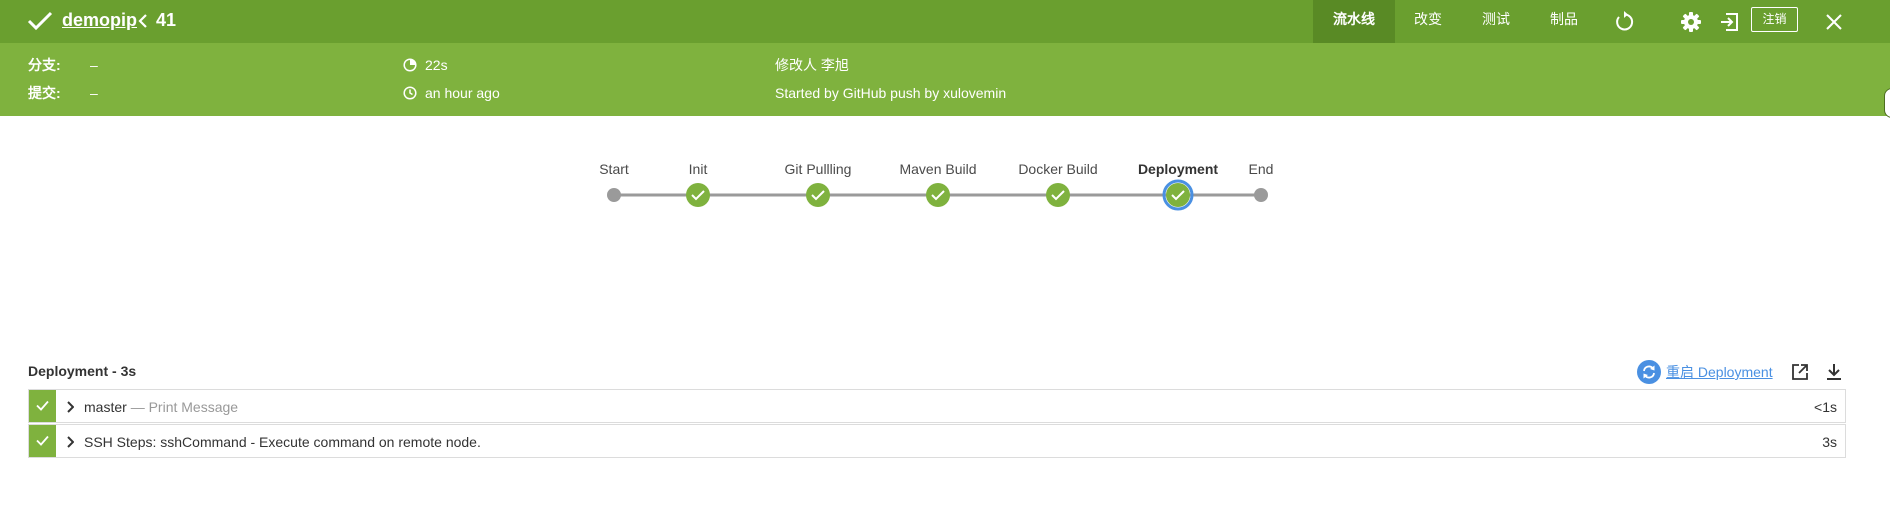 The height and width of the screenshot is (524, 1890). Describe the element at coordinates (937, 406) in the screenshot. I see `step-row: master — Print Message <1s` at that location.